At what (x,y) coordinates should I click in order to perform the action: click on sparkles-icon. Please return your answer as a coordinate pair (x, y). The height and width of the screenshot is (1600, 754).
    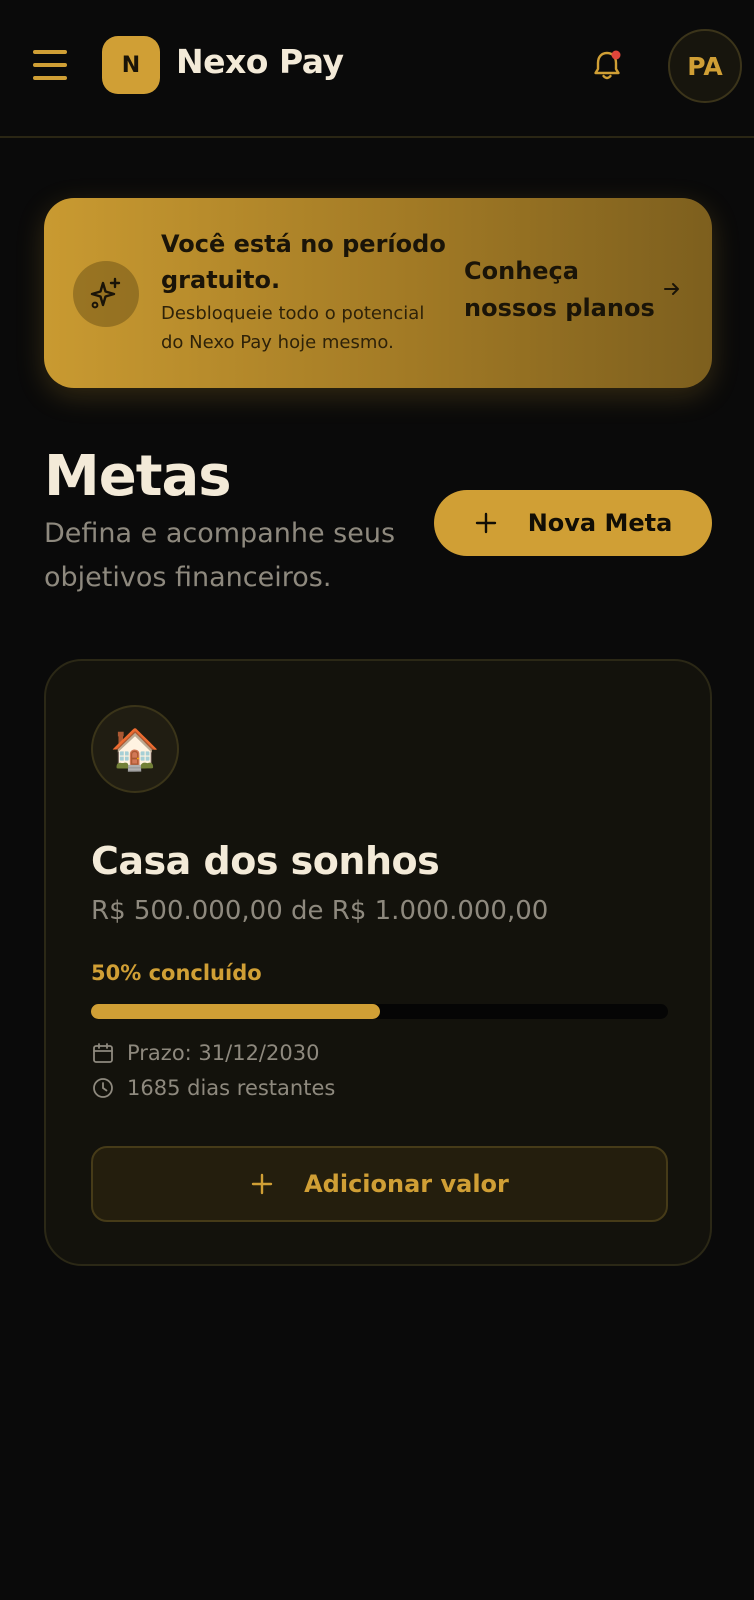
    Looking at the image, I should click on (106, 294).